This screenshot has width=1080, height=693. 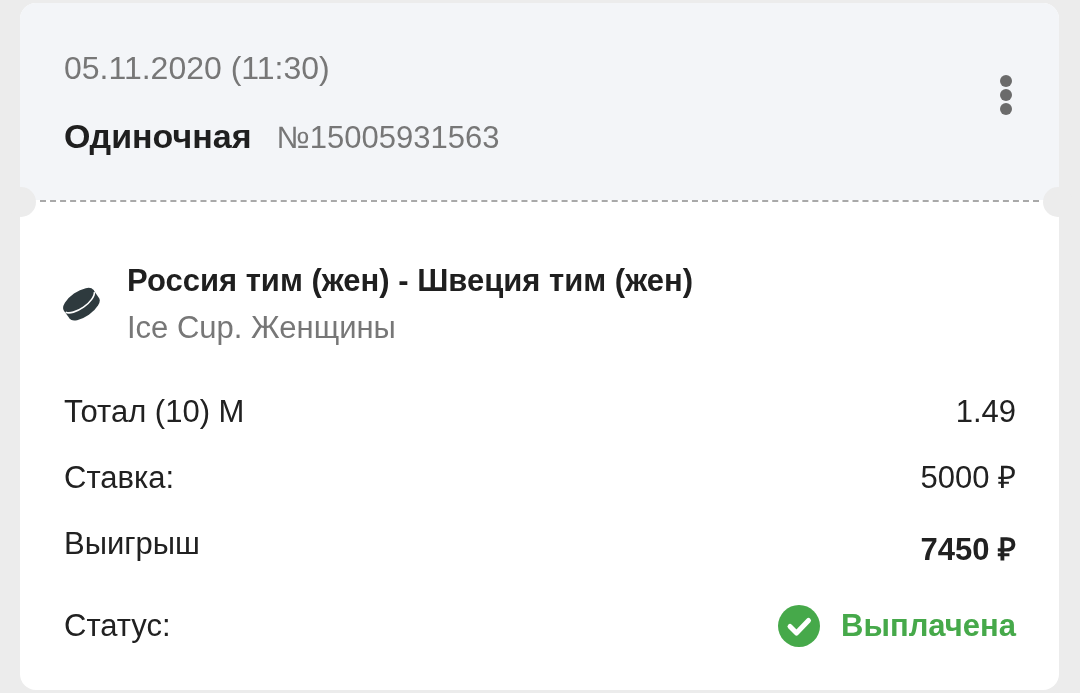 What do you see at coordinates (262, 328) in the screenshot?
I see `event-tournament: Ice Cup. Женщины` at bounding box center [262, 328].